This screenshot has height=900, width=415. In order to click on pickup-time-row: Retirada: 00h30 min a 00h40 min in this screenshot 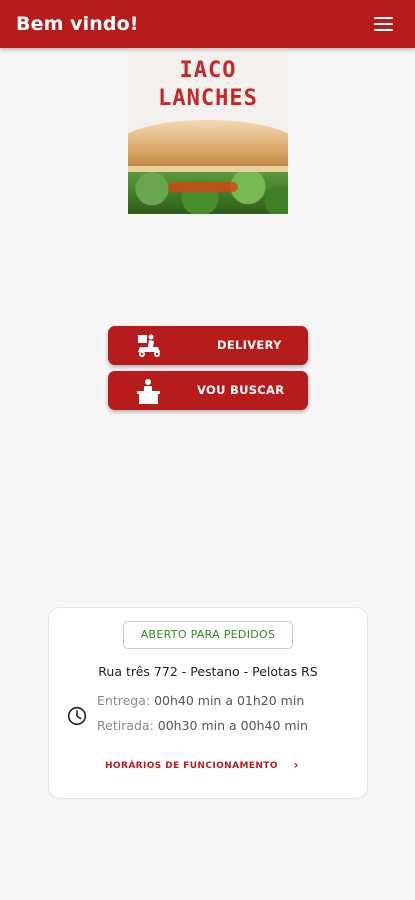, I will do `click(202, 725)`.